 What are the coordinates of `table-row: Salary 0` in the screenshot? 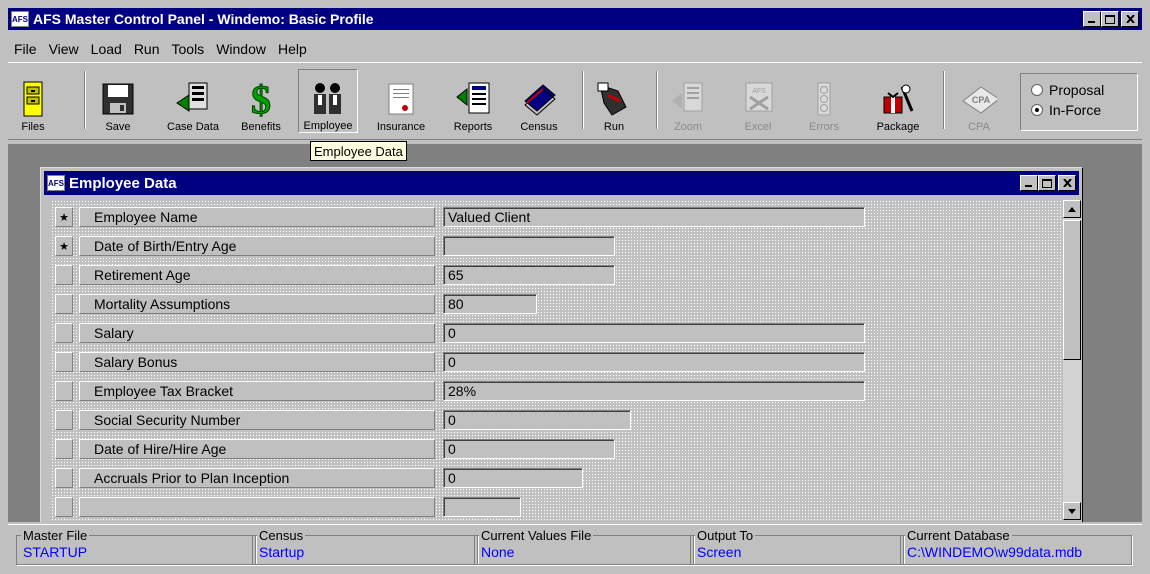 It's located at (551, 333).